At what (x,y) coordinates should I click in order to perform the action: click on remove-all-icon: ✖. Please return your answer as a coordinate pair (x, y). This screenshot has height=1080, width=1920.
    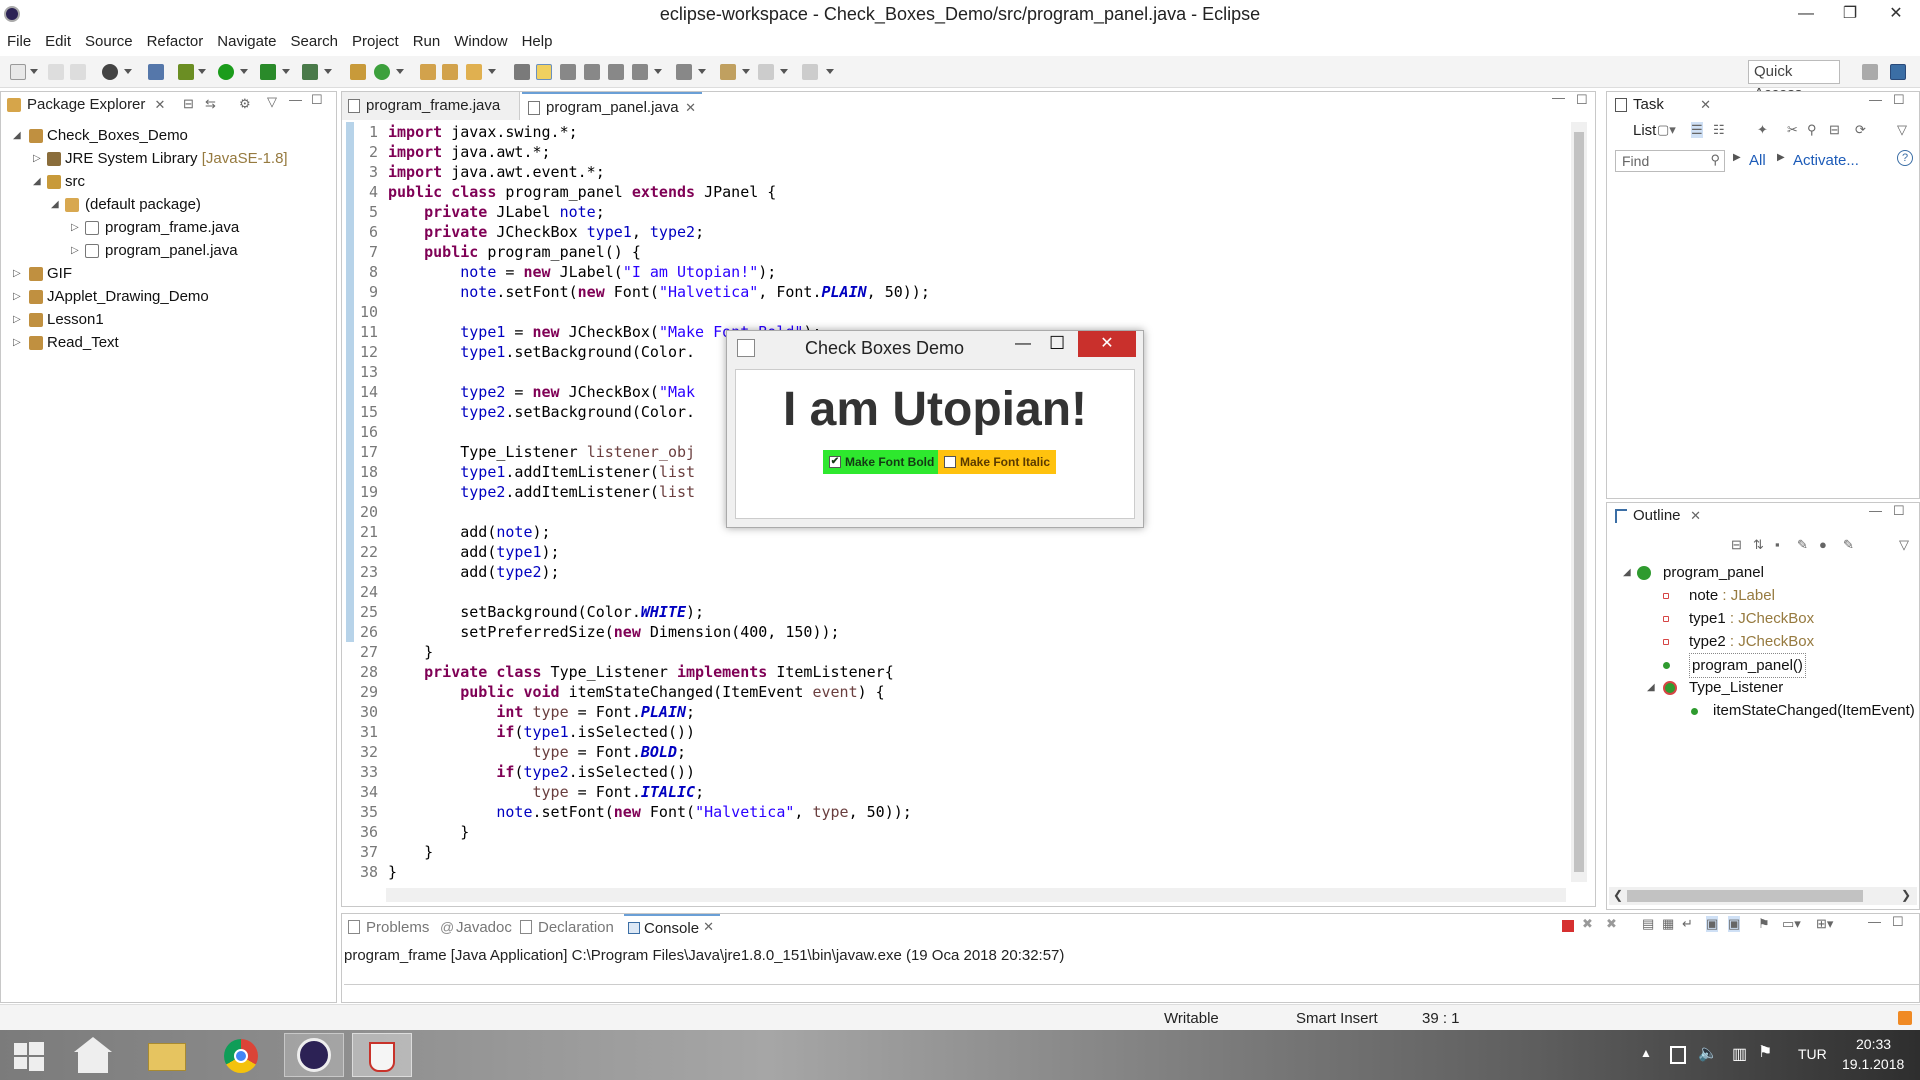
    Looking at the image, I should click on (1611, 924).